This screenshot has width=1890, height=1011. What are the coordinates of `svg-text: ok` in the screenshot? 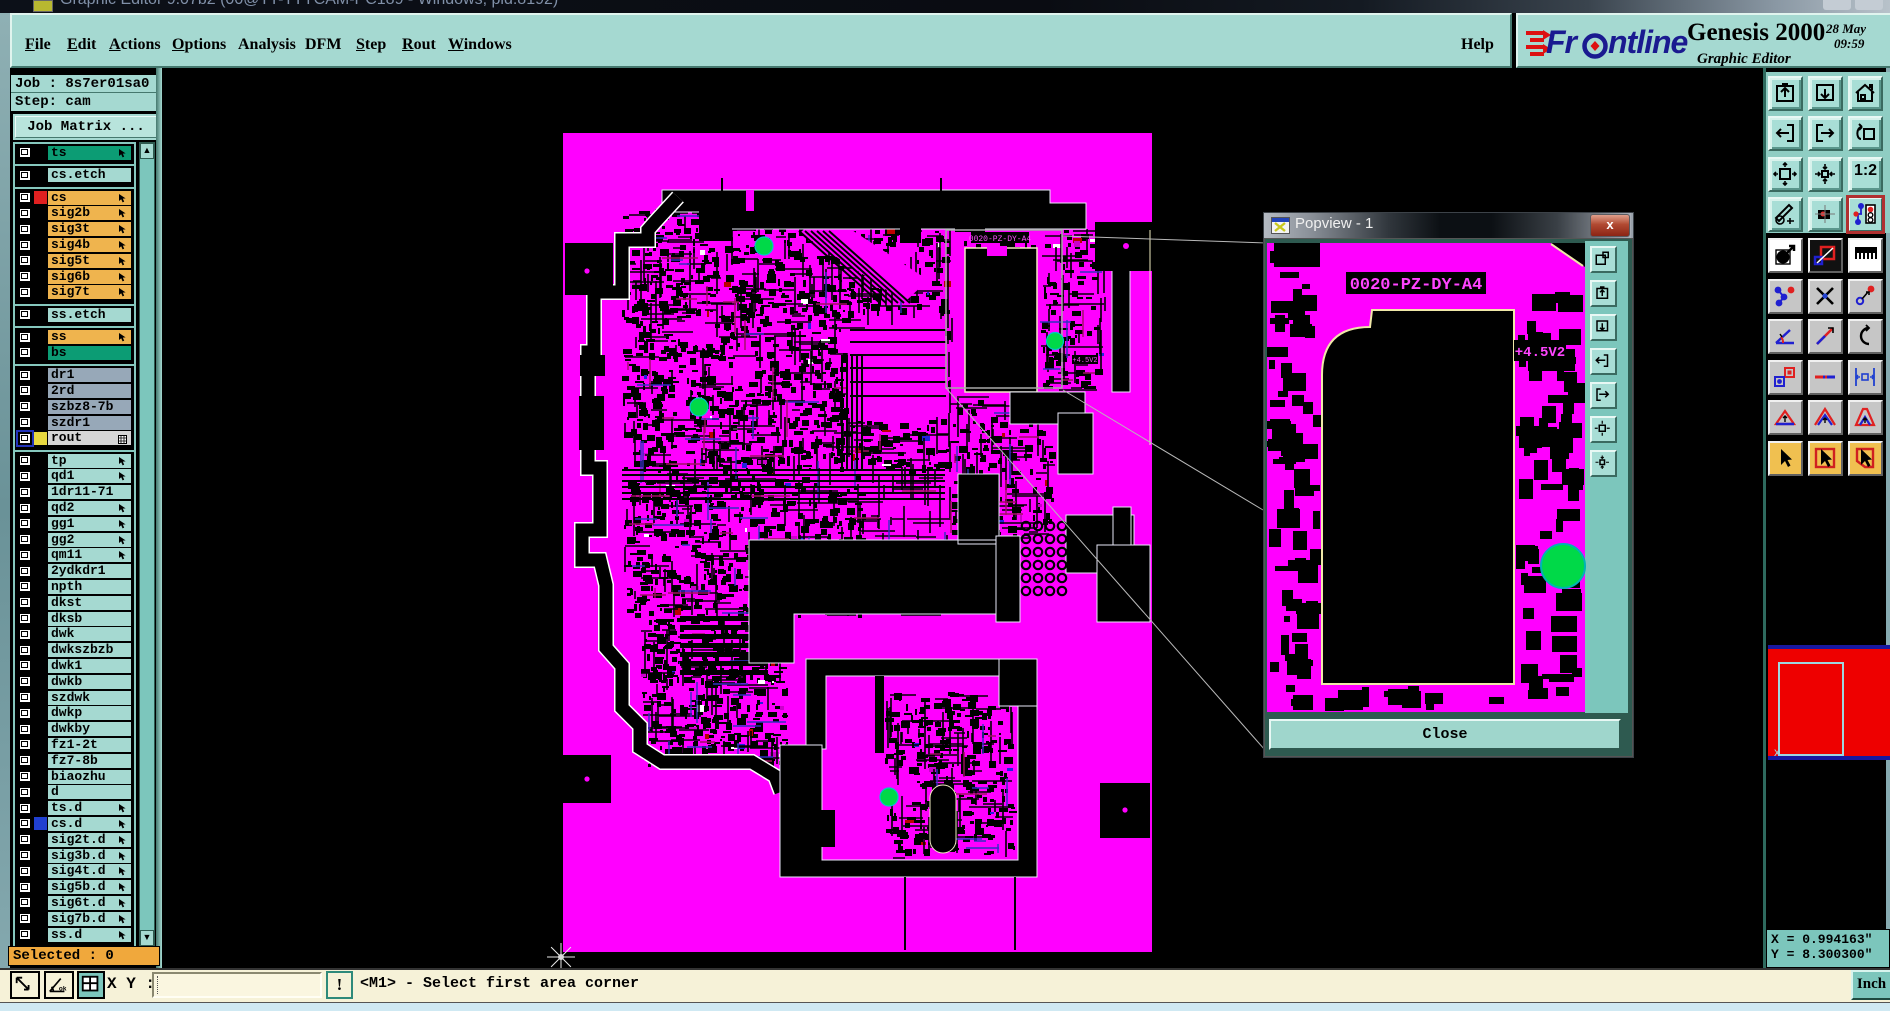 It's located at (63, 989).